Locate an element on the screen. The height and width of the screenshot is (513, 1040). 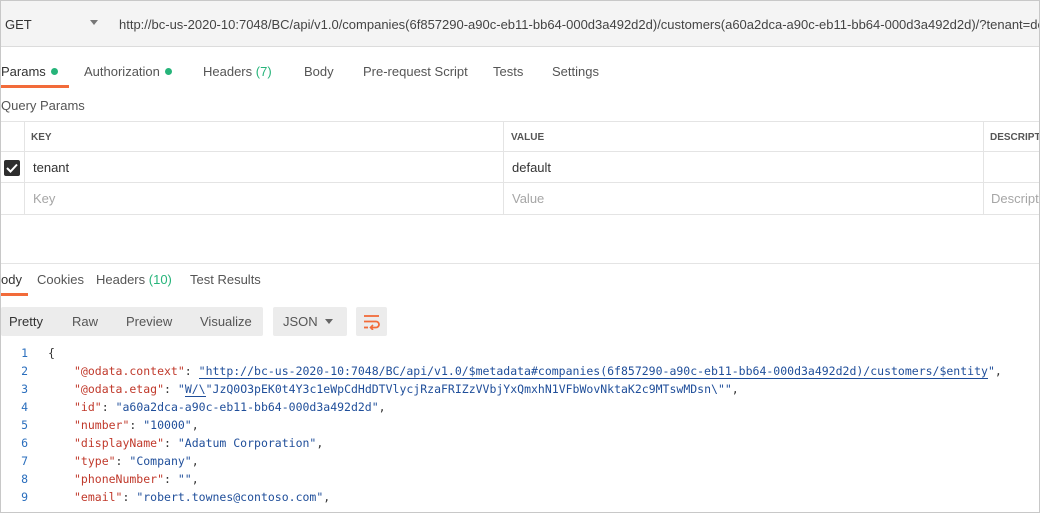
line-number: 8 is located at coordinates (24, 479).